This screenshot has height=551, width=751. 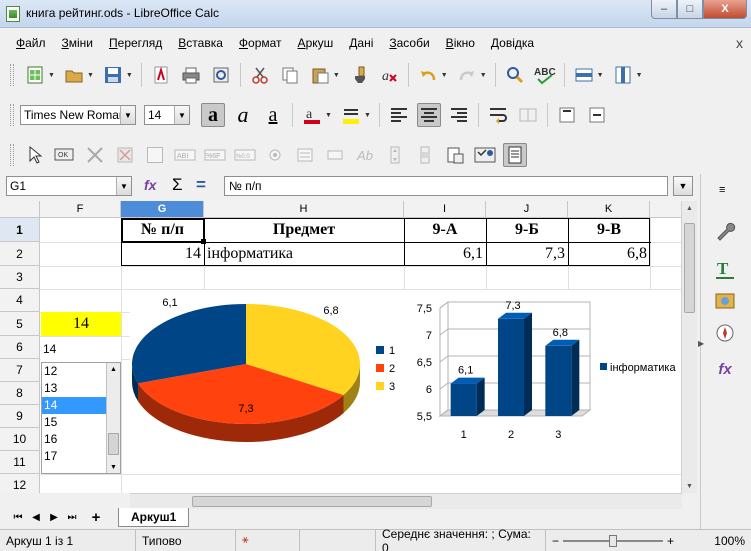 I want to click on cell-j1: 9-Б, so click(x=527, y=230).